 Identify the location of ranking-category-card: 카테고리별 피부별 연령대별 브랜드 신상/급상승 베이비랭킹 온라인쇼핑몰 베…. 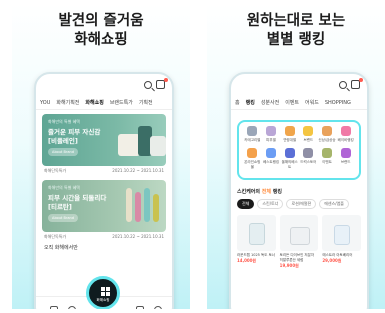
(299, 150).